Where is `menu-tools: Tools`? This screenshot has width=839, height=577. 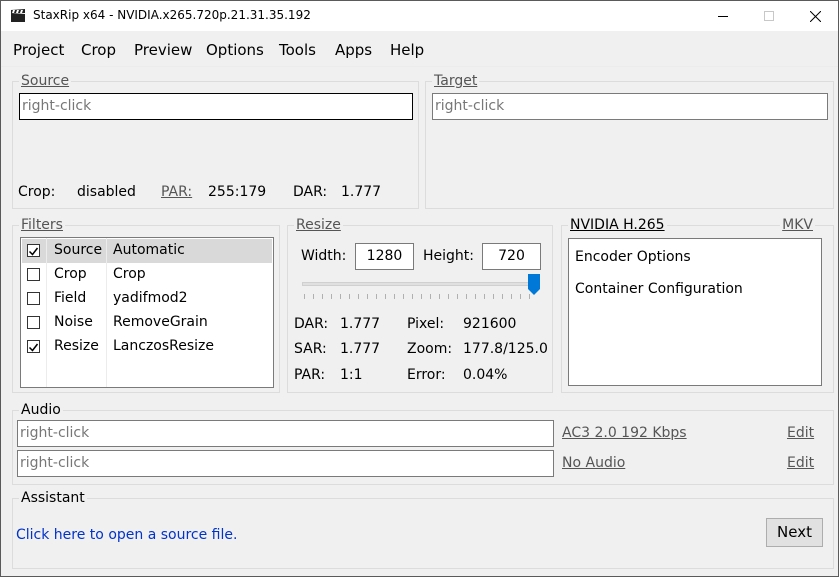 menu-tools: Tools is located at coordinates (297, 50).